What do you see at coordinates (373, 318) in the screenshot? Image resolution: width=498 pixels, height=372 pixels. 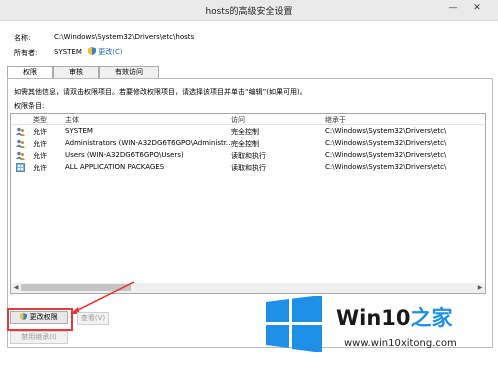 I see `watermark-brand: Win10` at bounding box center [373, 318].